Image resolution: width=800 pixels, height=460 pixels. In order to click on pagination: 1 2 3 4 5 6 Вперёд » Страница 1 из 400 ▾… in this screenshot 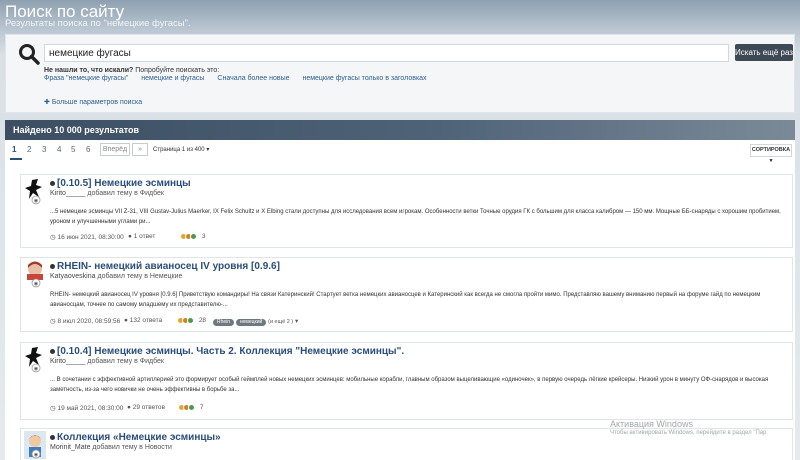, I will do `click(400, 153)`.